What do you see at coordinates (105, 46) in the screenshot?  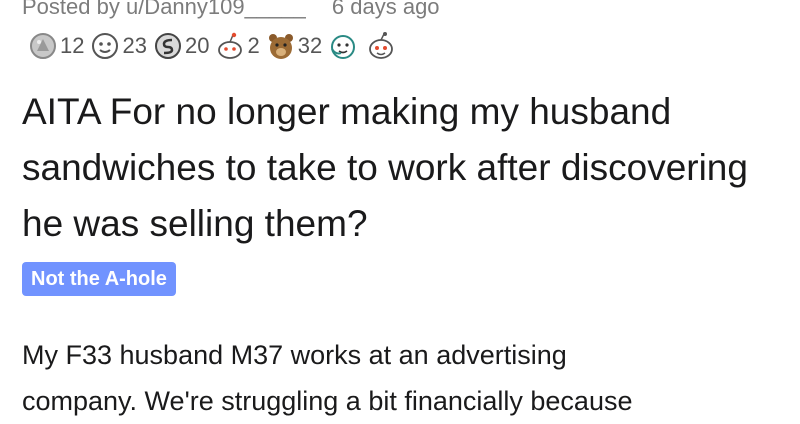 I see `helpful-award-icon` at bounding box center [105, 46].